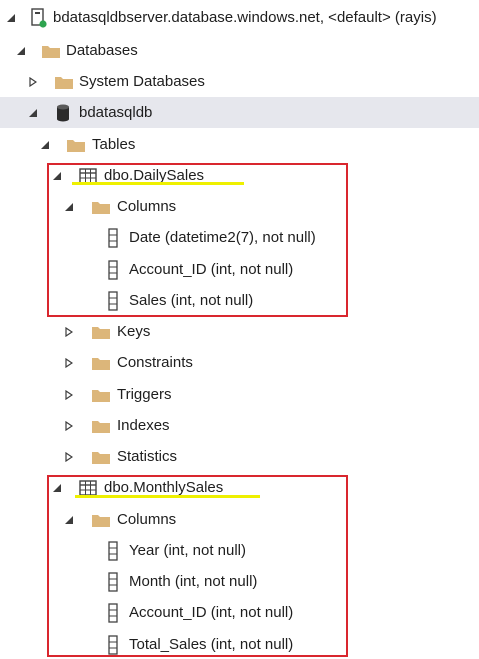 This screenshot has width=479, height=659. I want to click on databases-label: Databases, so click(102, 50).